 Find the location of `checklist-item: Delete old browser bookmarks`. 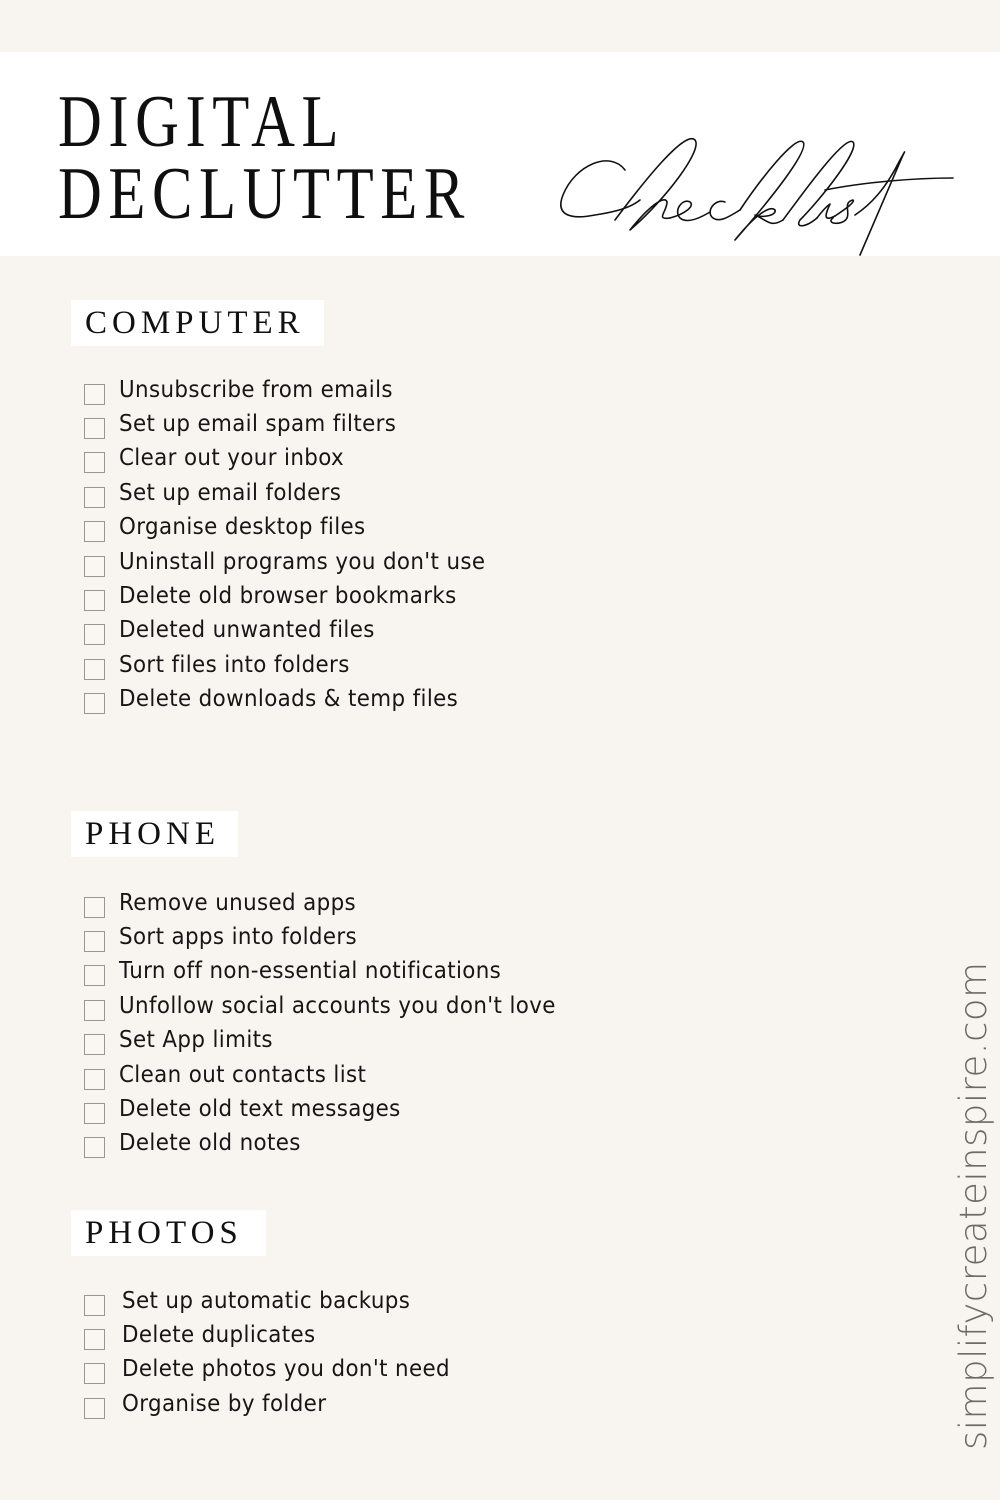

checklist-item: Delete old browser bookmarks is located at coordinates (298, 596).